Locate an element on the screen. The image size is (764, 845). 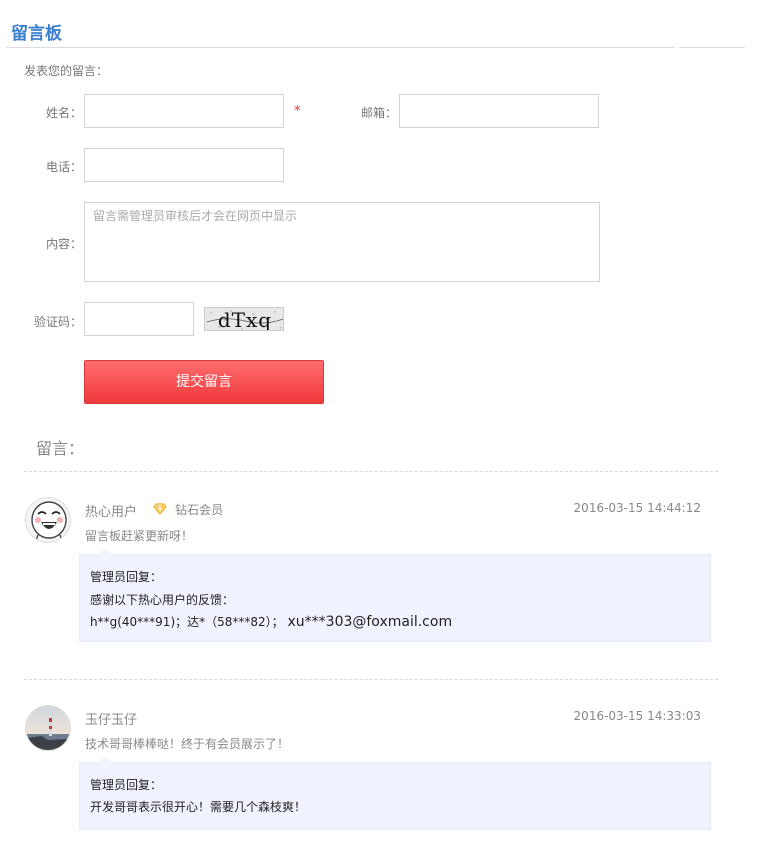
comment-timestamp: 2016-03-15 14:33:03 is located at coordinates (637, 716).